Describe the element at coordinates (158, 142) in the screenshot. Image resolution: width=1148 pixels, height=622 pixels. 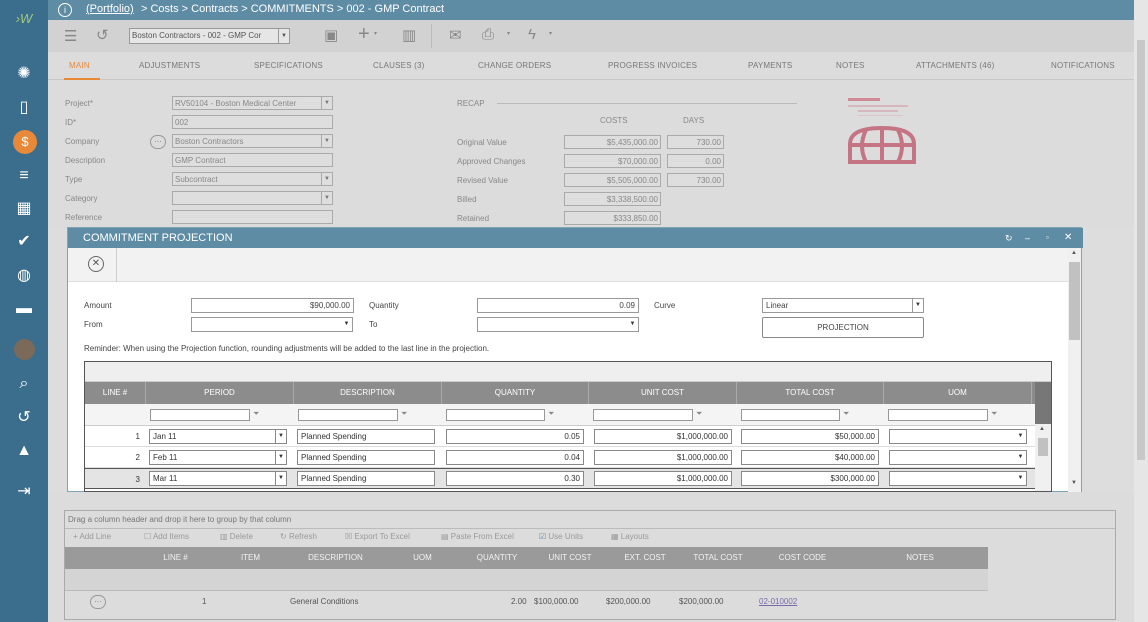
I see `more-options-icon: ···` at that location.